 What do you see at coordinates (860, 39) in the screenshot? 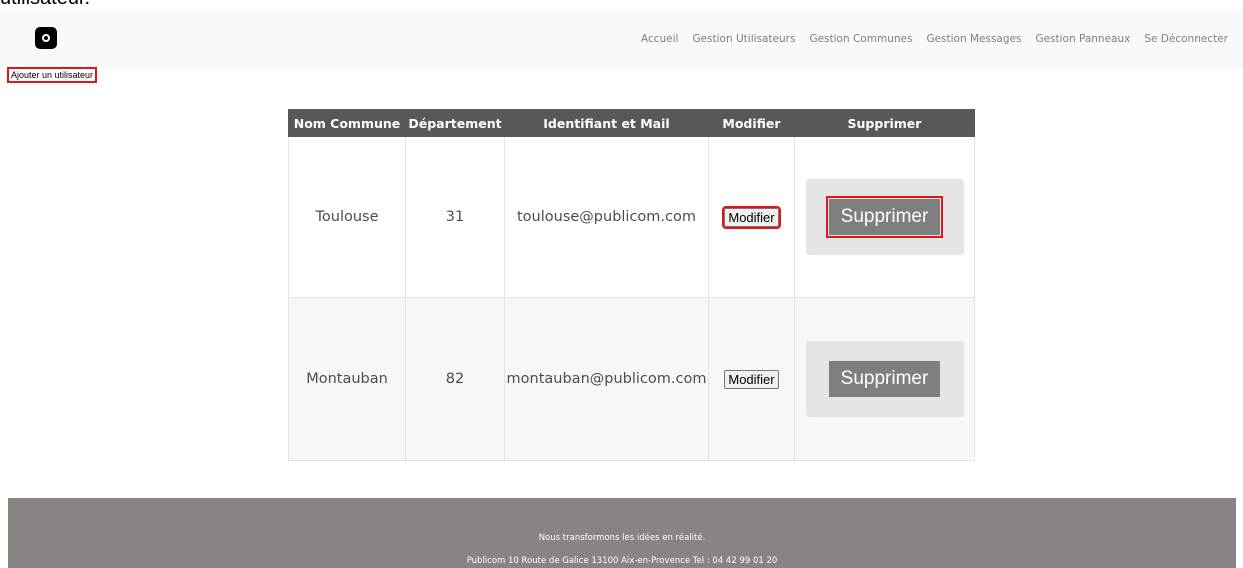
I see `nav-gestion-communes: Gestion Communes` at bounding box center [860, 39].